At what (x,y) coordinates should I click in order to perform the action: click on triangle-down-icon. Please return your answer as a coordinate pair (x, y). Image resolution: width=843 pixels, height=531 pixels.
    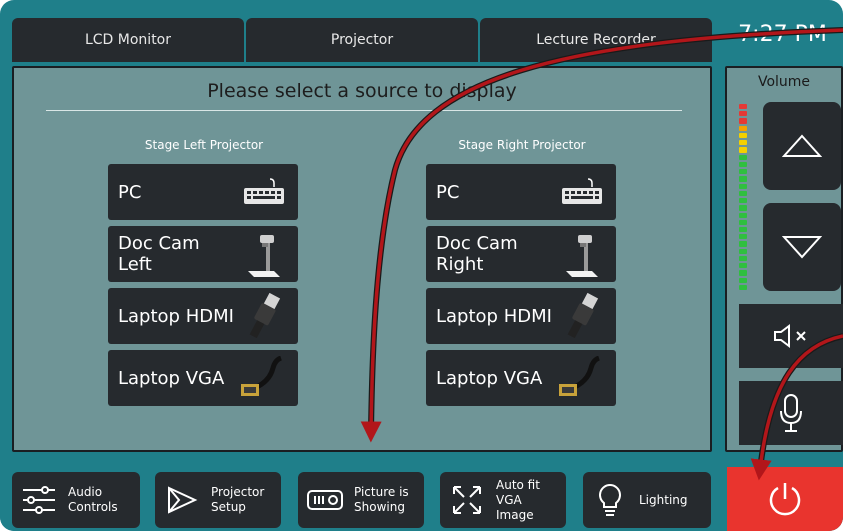
    Looking at the image, I should click on (802, 247).